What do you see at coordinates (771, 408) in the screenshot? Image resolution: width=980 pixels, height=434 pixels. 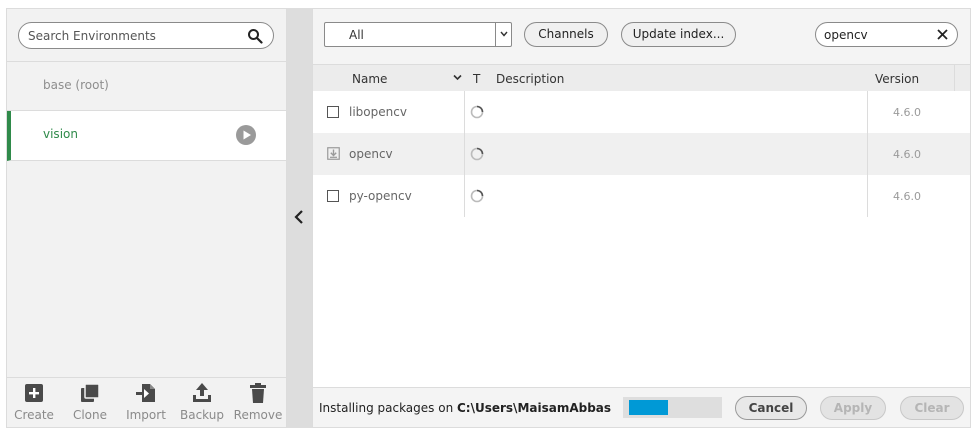 I see `cancel-button: Cancel` at bounding box center [771, 408].